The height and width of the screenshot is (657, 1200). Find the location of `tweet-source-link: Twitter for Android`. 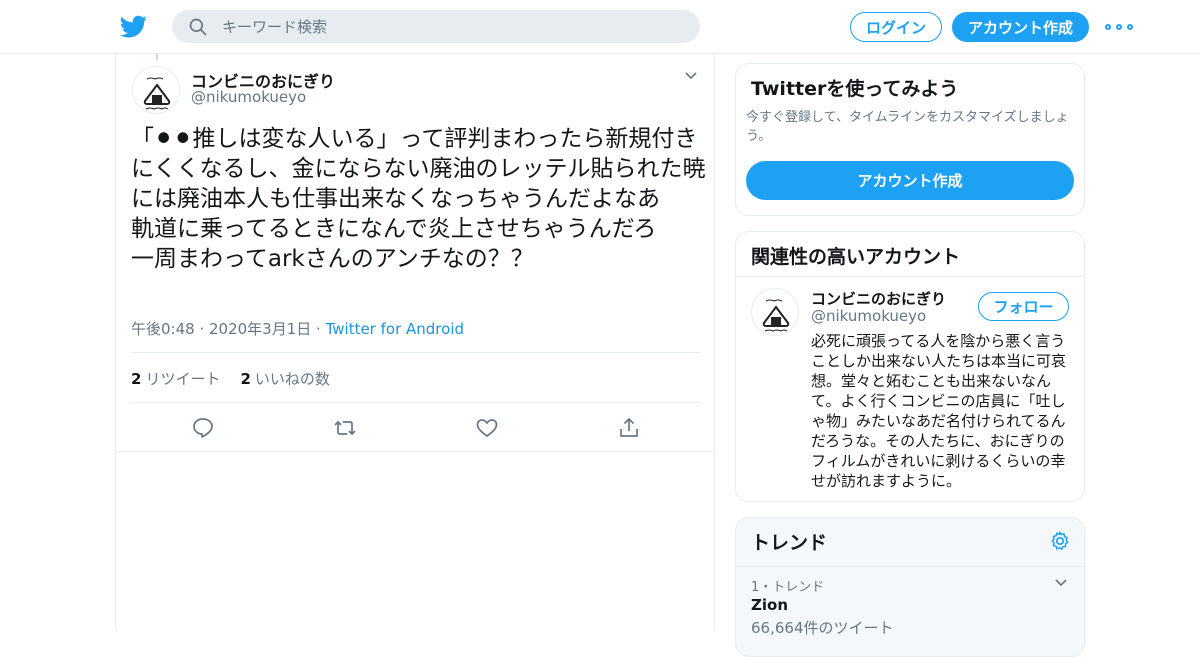

tweet-source-link: Twitter for Android is located at coordinates (395, 329).